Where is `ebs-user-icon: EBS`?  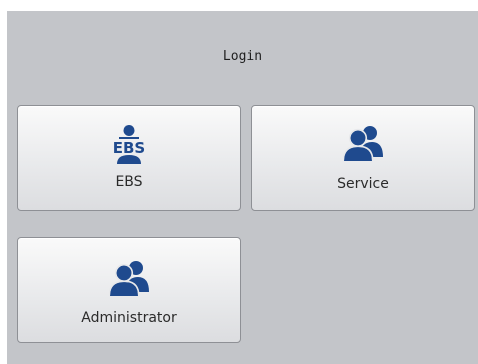 ebs-user-icon: EBS is located at coordinates (129, 144).